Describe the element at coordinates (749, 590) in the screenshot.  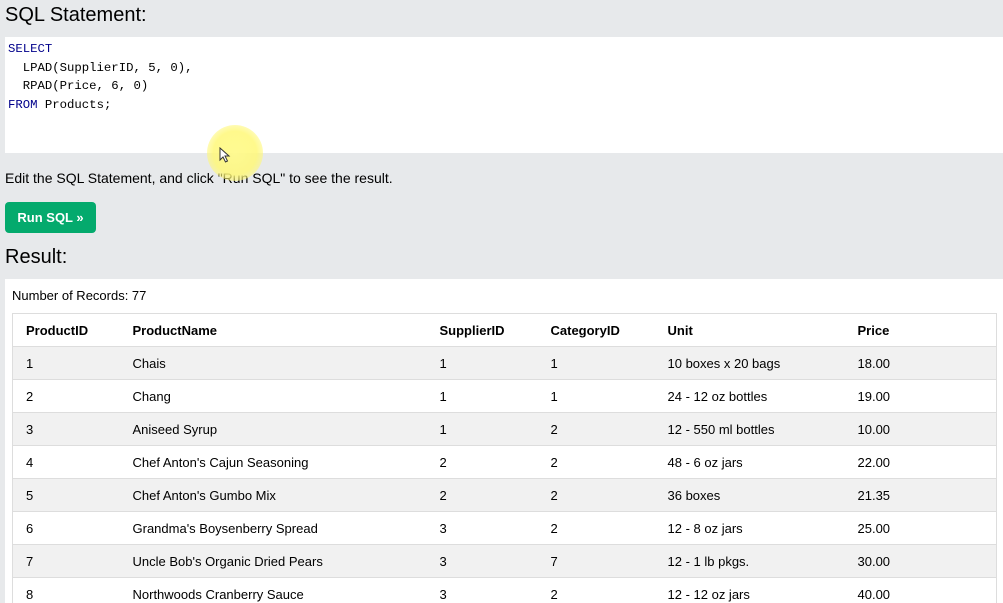
I see `table-cell: 12 - 12 oz jars` at that location.